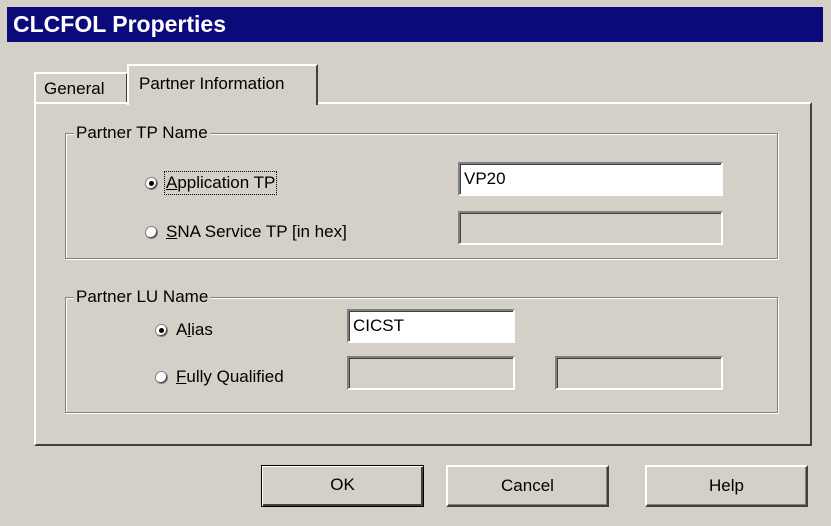  I want to click on fully-qualified-network-input, so click(431, 373).